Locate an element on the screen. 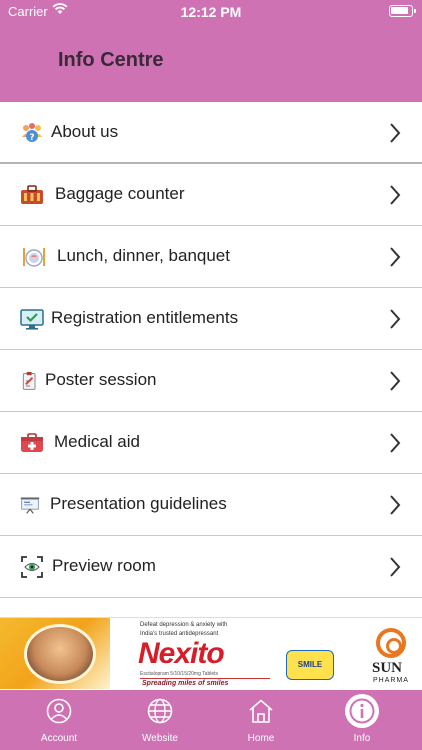 This screenshot has height=750, width=422. tab-website: Website is located at coordinates (160, 720).